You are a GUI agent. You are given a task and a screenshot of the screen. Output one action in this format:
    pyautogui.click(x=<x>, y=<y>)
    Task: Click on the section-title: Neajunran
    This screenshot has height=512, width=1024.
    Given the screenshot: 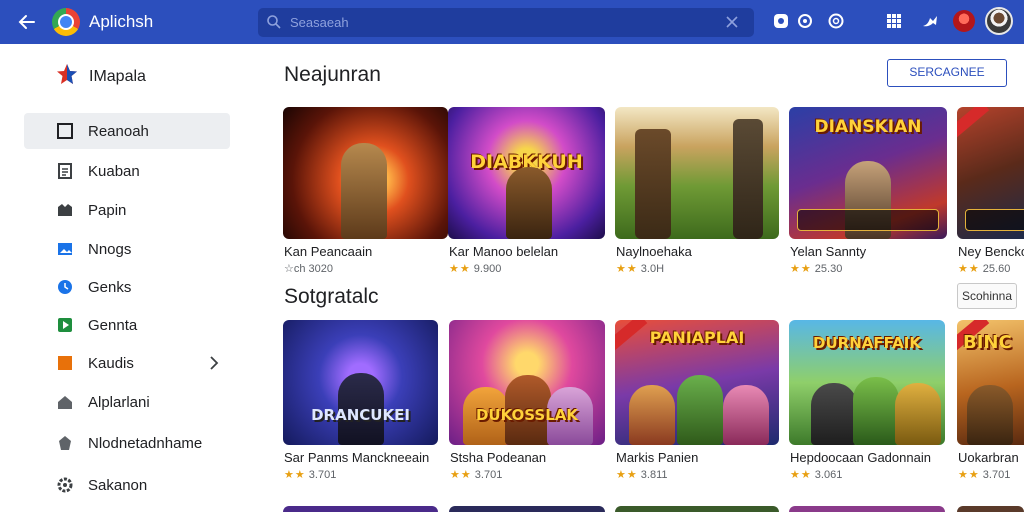 What is the action you would take?
    pyautogui.click(x=332, y=74)
    